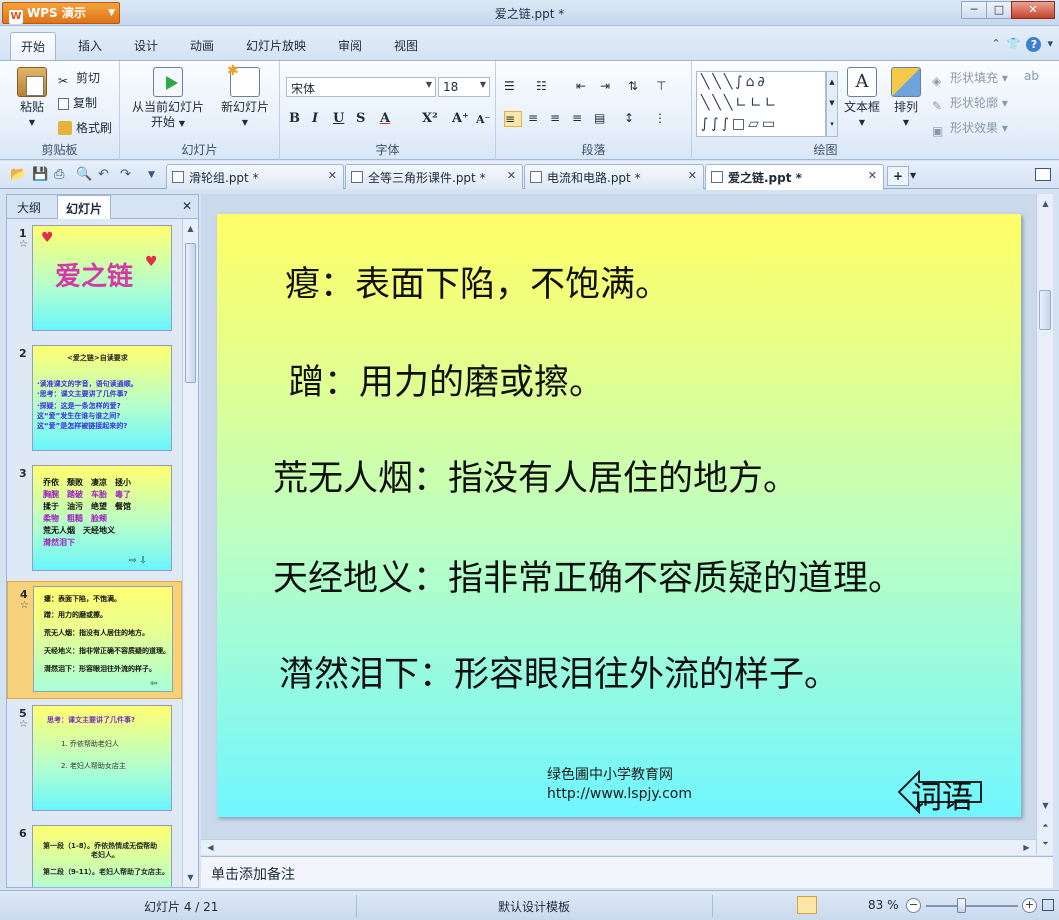  What do you see at coordinates (913, 905) in the screenshot?
I see `zoom-out-button: −` at bounding box center [913, 905].